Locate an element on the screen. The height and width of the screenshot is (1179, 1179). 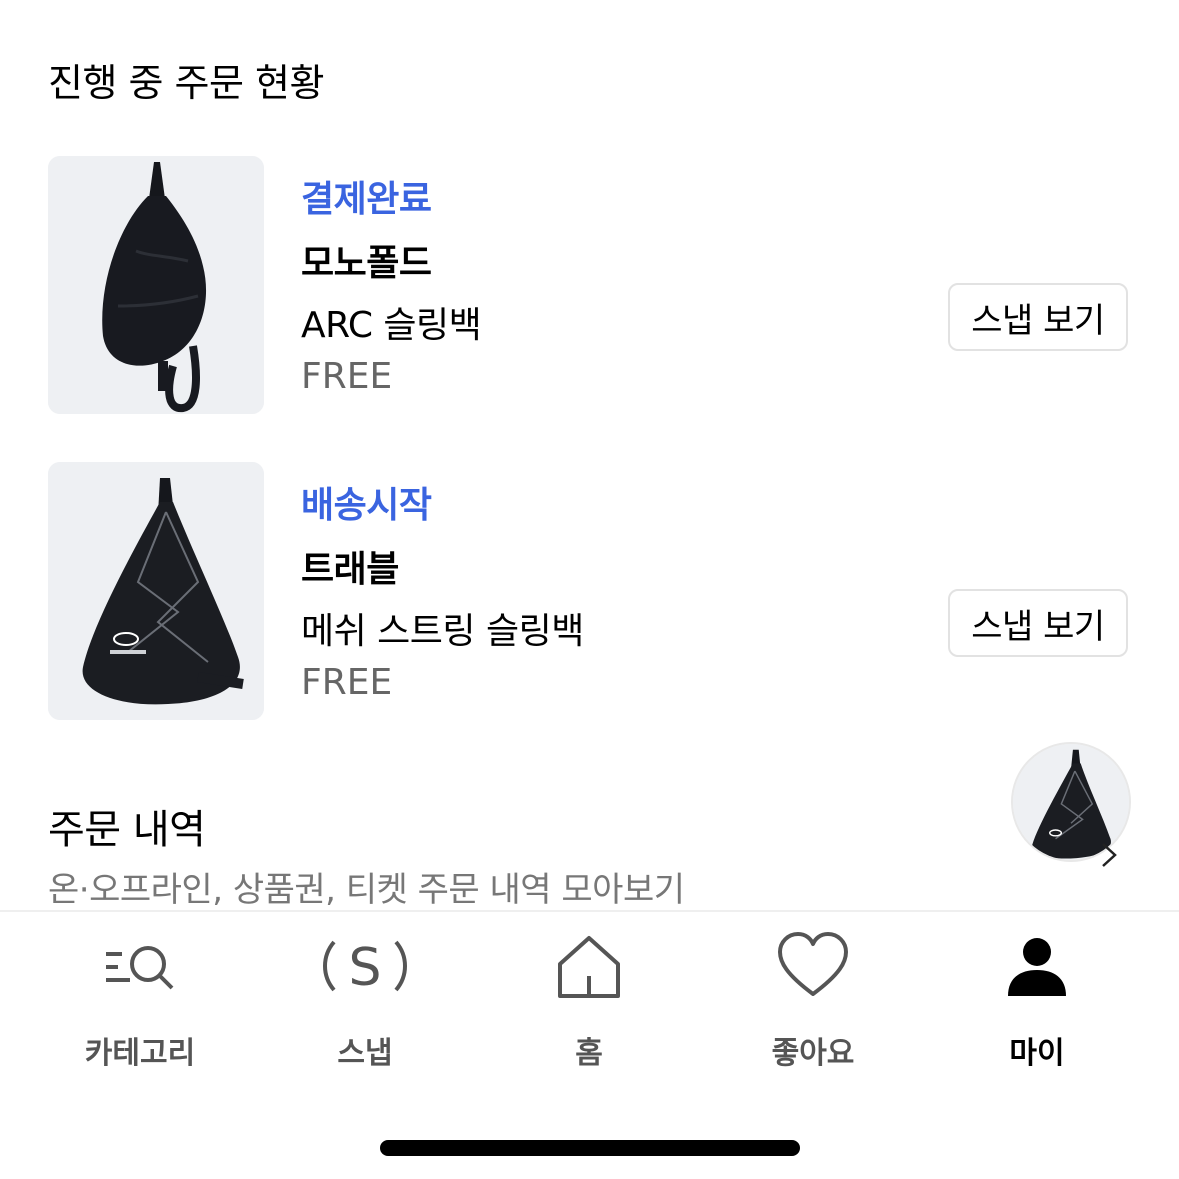
tab-label: 카테고리 is located at coordinates (140, 1053).